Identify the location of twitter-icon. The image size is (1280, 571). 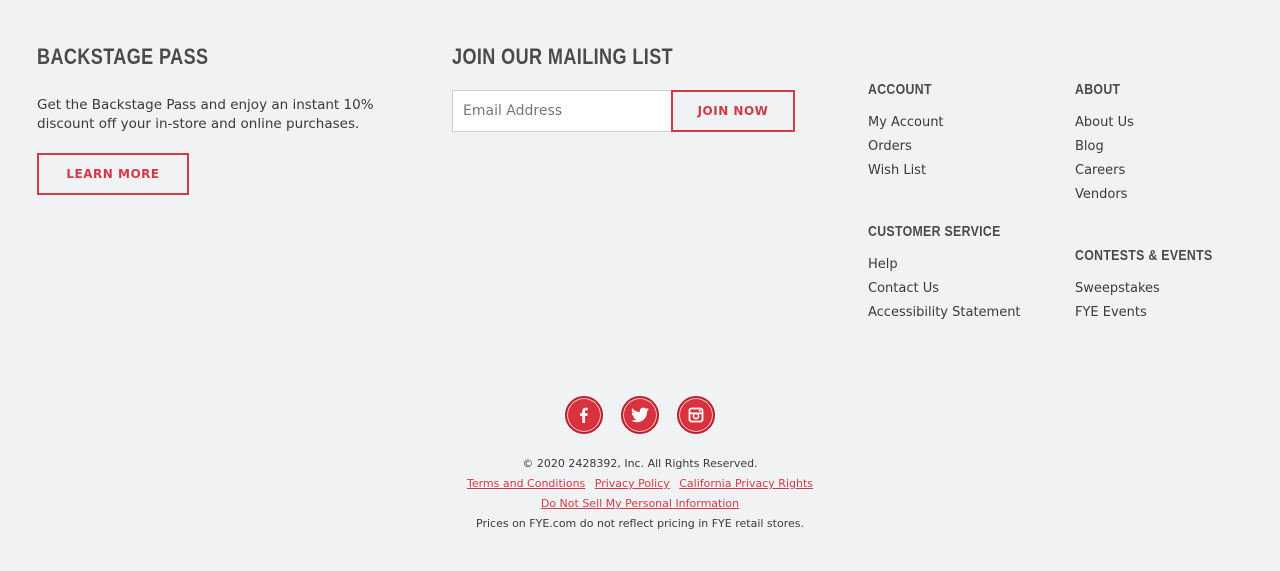
(640, 415).